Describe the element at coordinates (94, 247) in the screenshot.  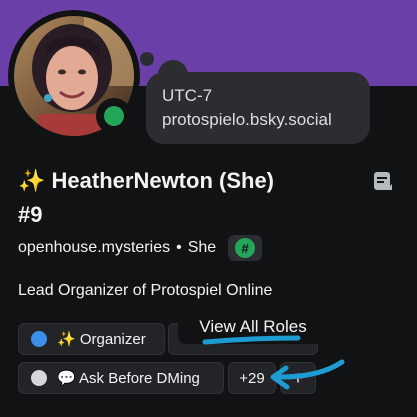
I see `username: openhouse.mysteries` at that location.